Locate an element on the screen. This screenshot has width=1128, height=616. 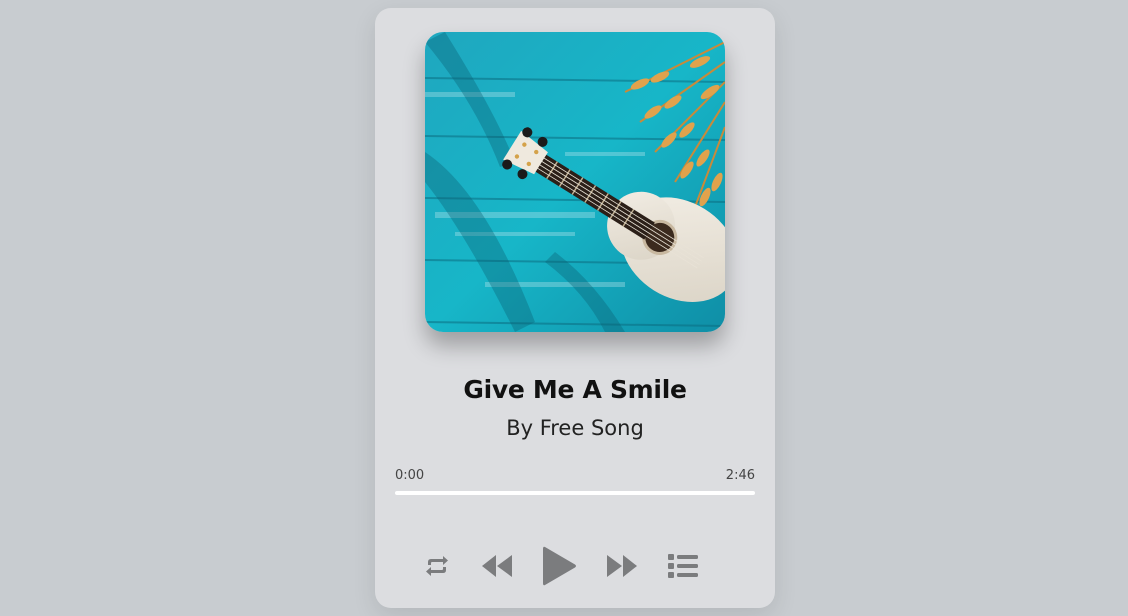
progress-bar is located at coordinates (575, 493).